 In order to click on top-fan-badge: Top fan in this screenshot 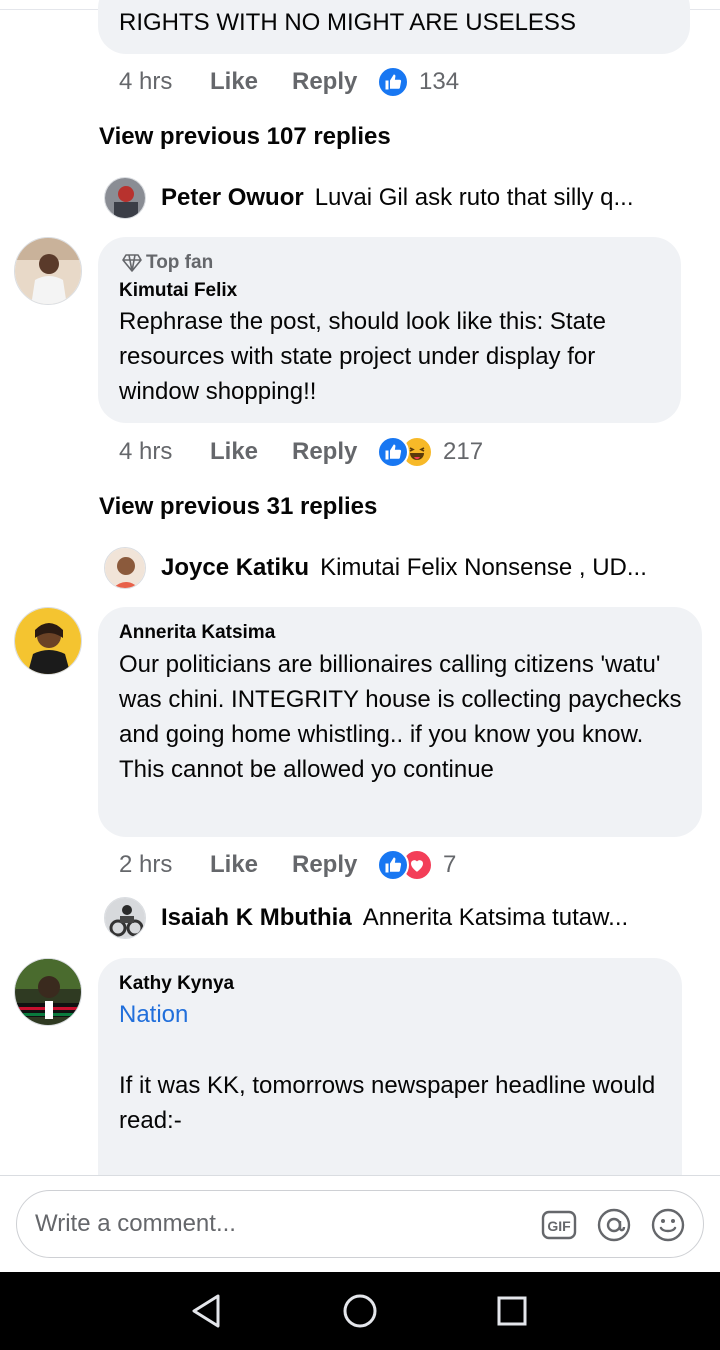, I will do `click(167, 263)`.